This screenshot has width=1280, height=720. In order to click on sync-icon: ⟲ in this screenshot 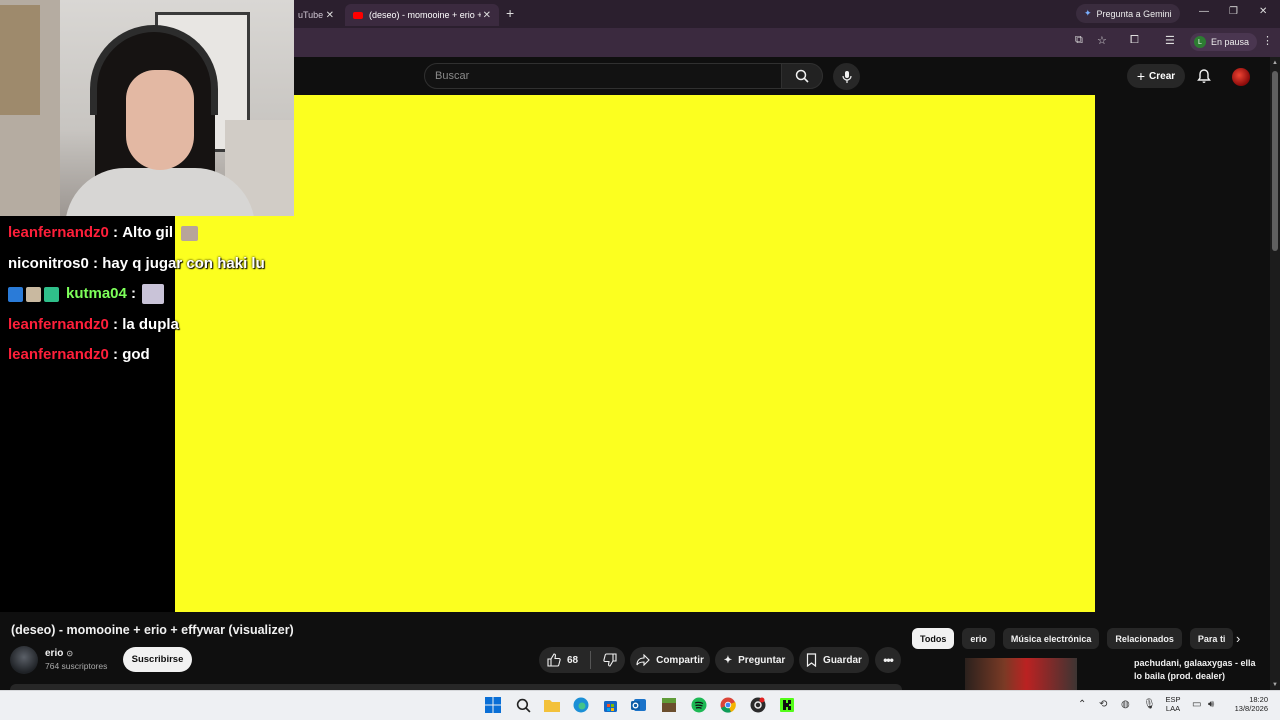, I will do `click(1103, 704)`.